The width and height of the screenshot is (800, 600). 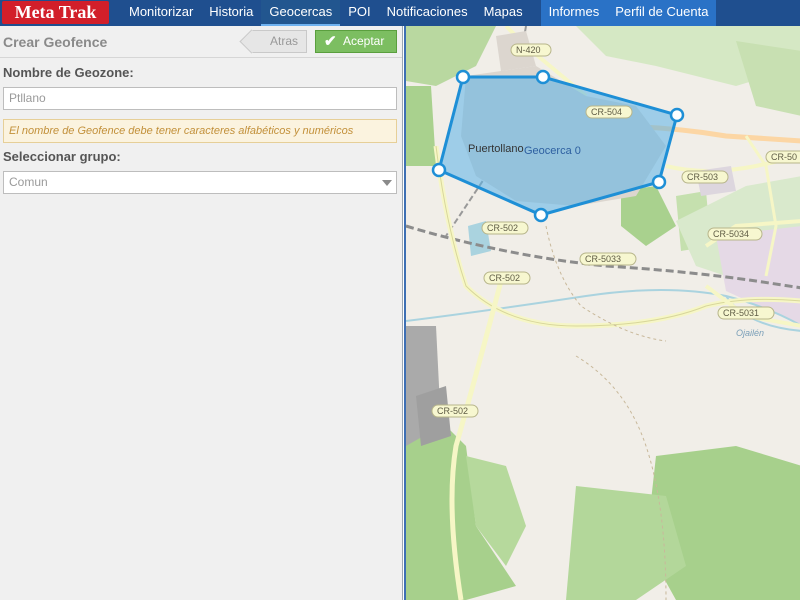 I want to click on group-select-label: Seleccionar grupo:, so click(x=62, y=156).